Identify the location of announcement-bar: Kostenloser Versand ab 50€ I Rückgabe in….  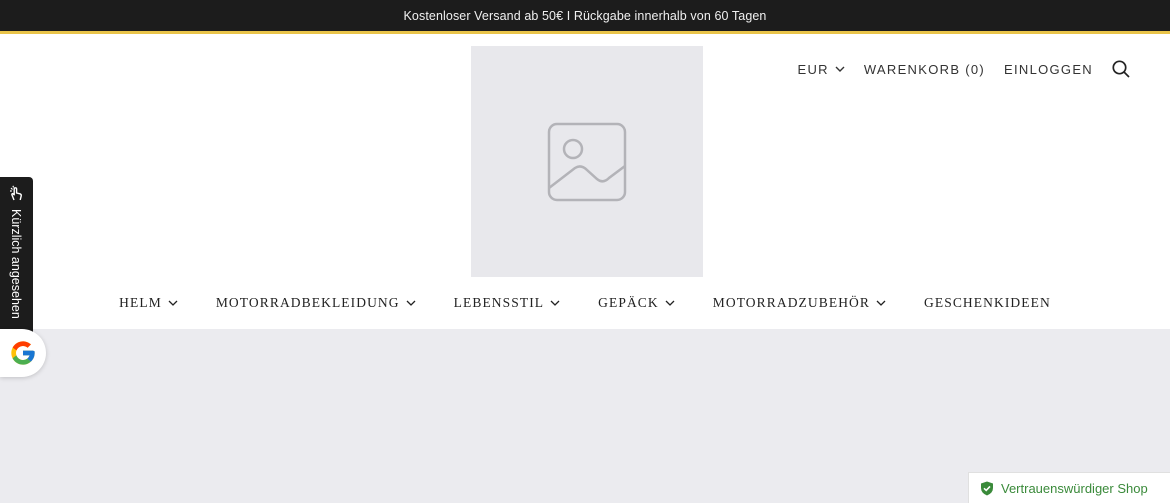
(585, 17).